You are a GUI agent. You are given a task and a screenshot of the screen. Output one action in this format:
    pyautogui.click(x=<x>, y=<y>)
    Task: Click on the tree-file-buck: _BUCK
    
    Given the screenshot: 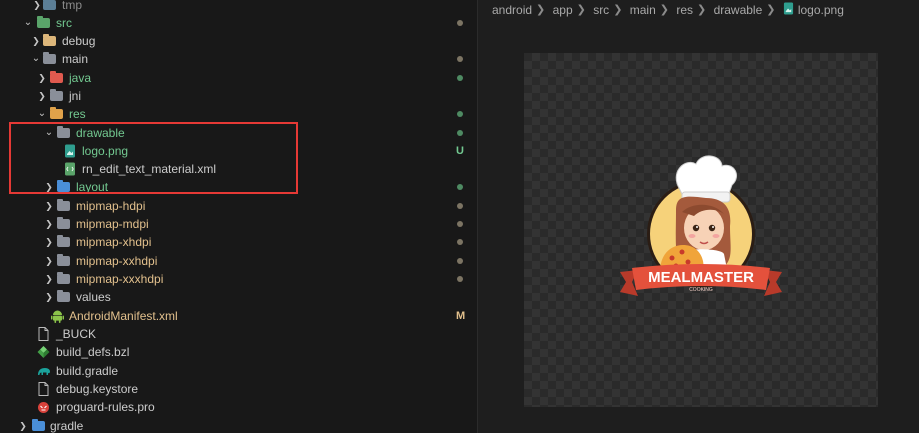 What is the action you would take?
    pyautogui.click(x=238, y=334)
    